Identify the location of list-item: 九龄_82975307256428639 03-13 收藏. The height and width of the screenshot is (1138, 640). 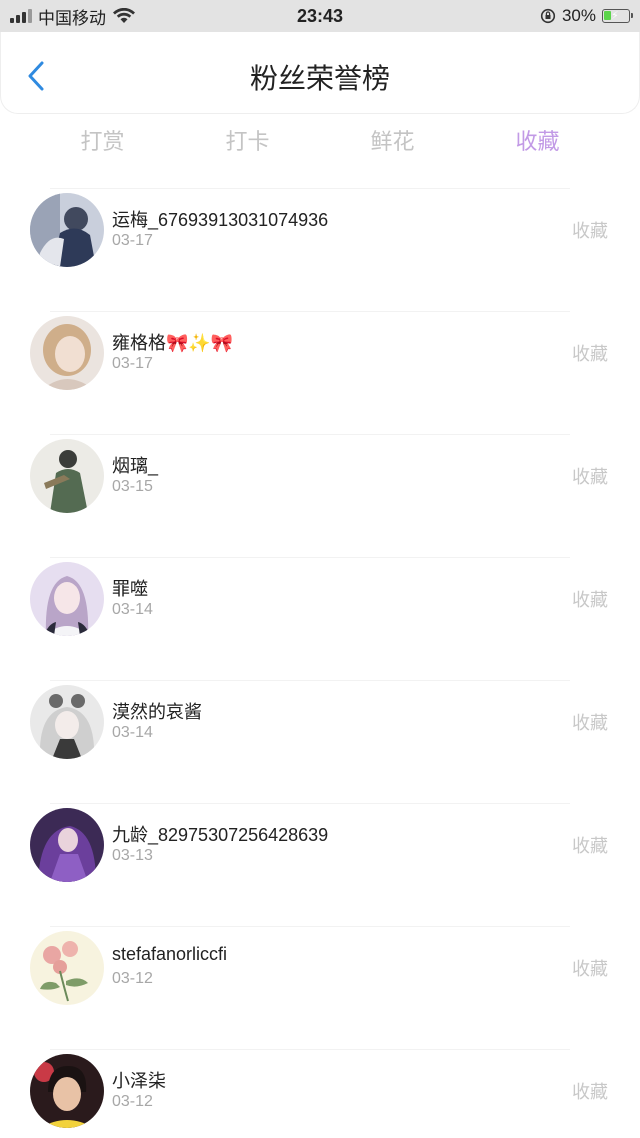
(320, 844).